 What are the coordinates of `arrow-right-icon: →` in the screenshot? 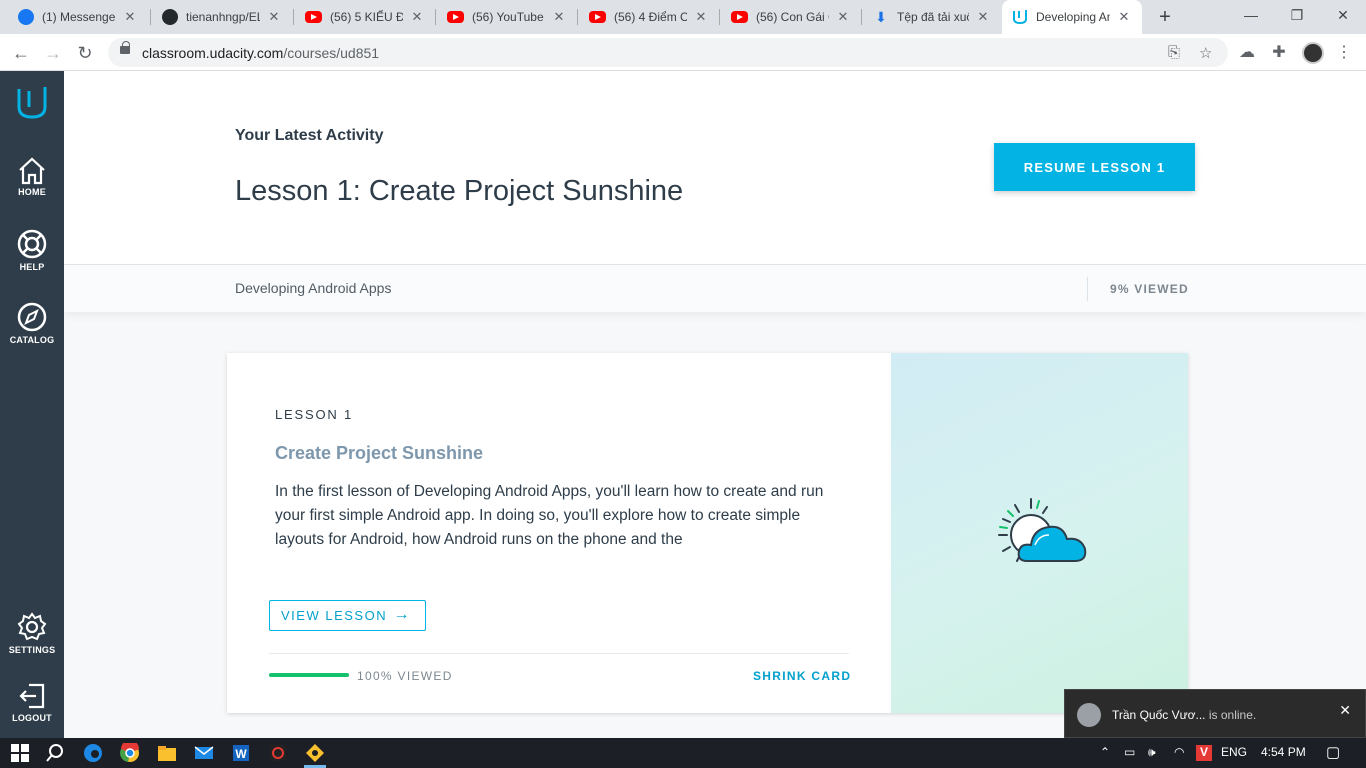 It's located at (402, 614).